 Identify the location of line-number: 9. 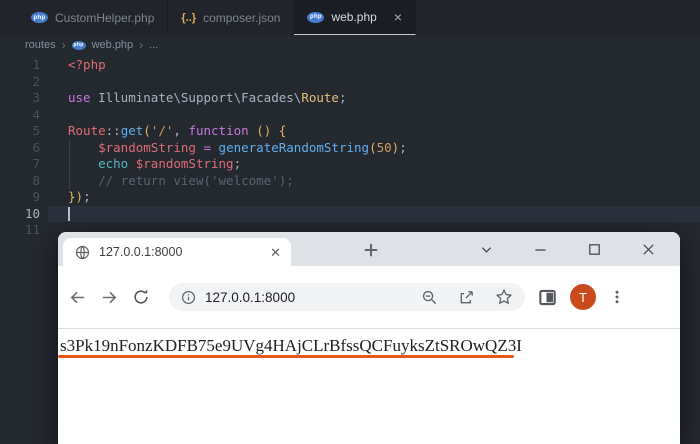
(36, 196).